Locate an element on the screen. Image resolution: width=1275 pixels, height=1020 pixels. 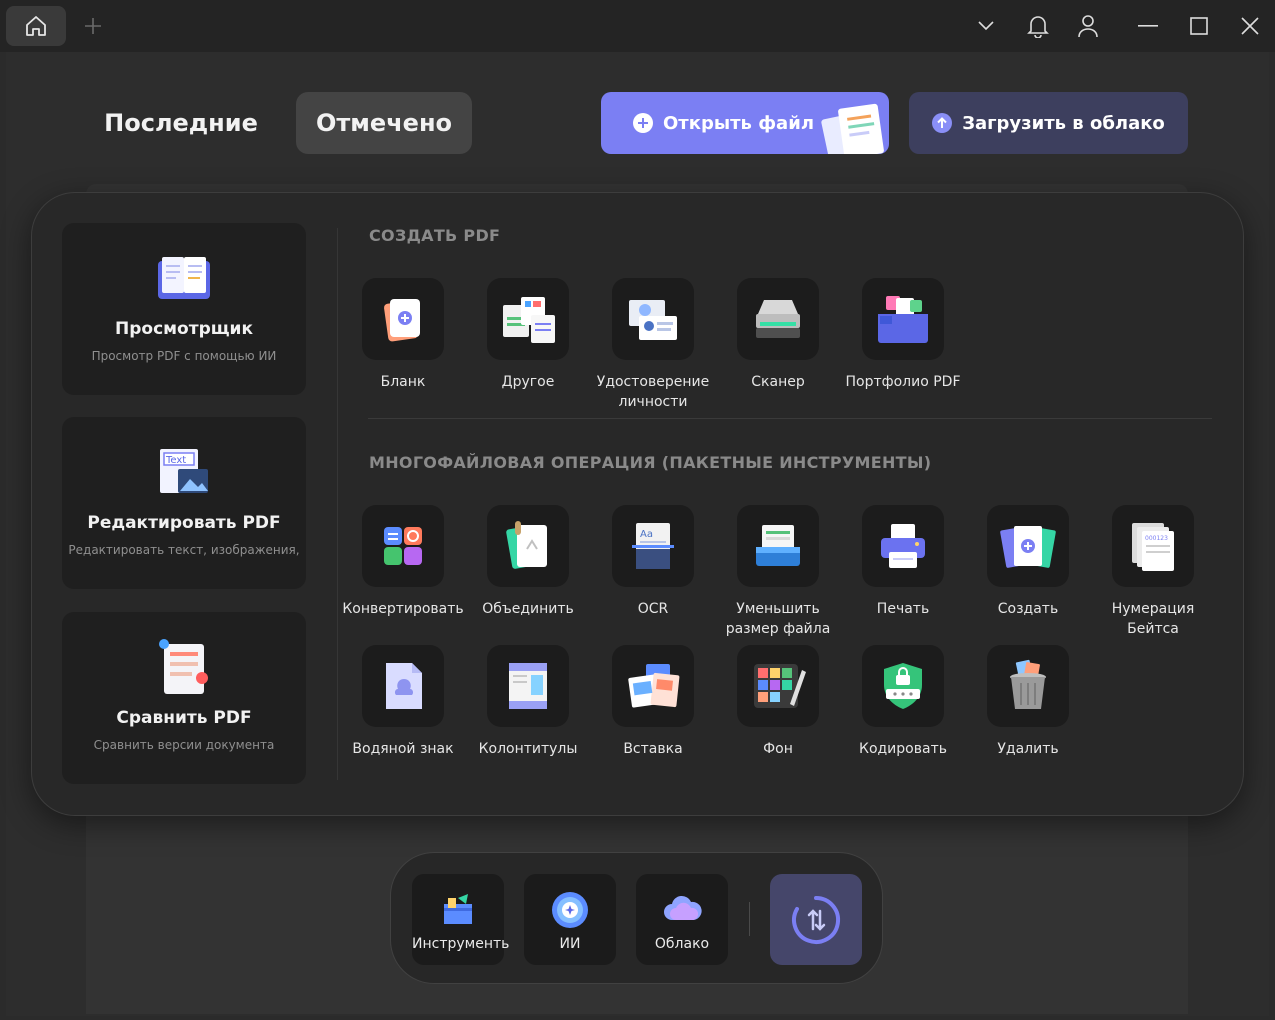
compare-icon is located at coordinates (183, 666).